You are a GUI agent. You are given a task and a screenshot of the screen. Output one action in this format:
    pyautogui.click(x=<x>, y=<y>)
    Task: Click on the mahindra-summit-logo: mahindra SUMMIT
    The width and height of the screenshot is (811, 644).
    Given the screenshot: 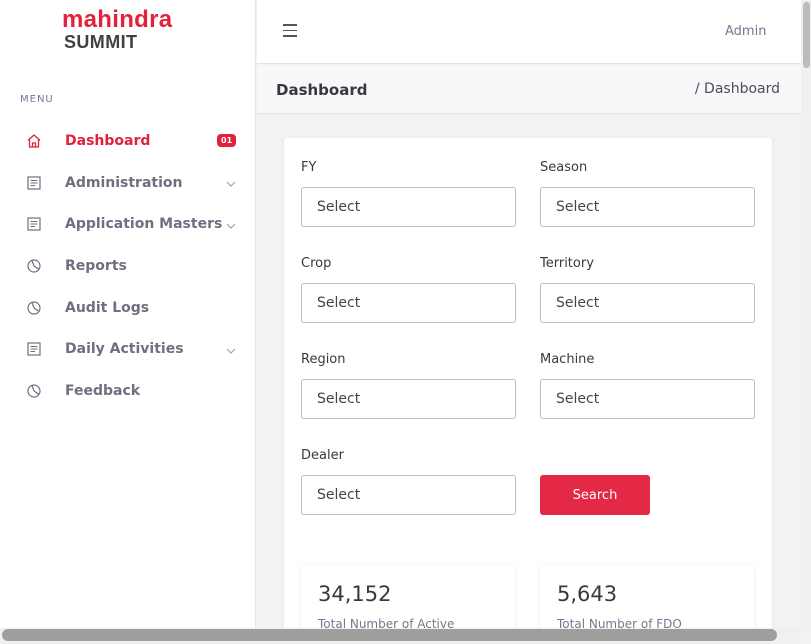 What is the action you would take?
    pyautogui.click(x=117, y=29)
    